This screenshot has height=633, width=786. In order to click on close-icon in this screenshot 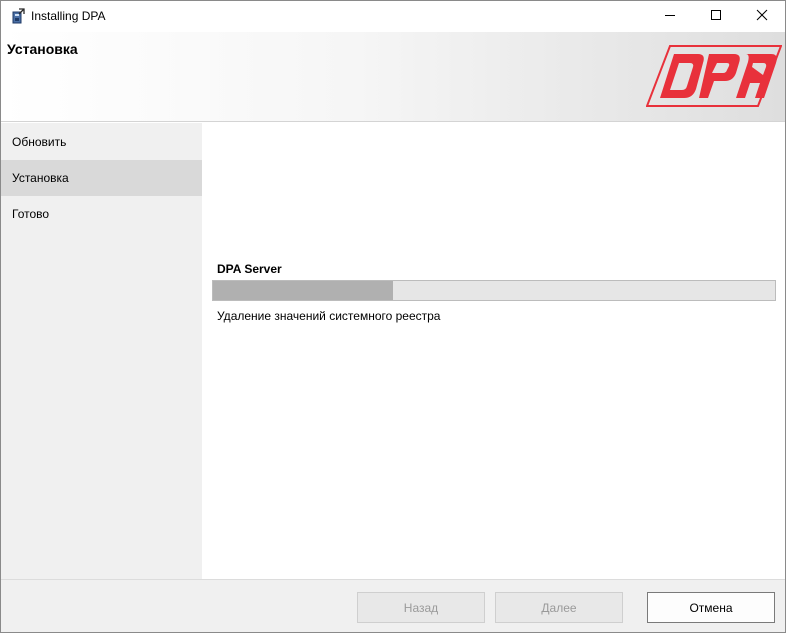, I will do `click(762, 17)`.